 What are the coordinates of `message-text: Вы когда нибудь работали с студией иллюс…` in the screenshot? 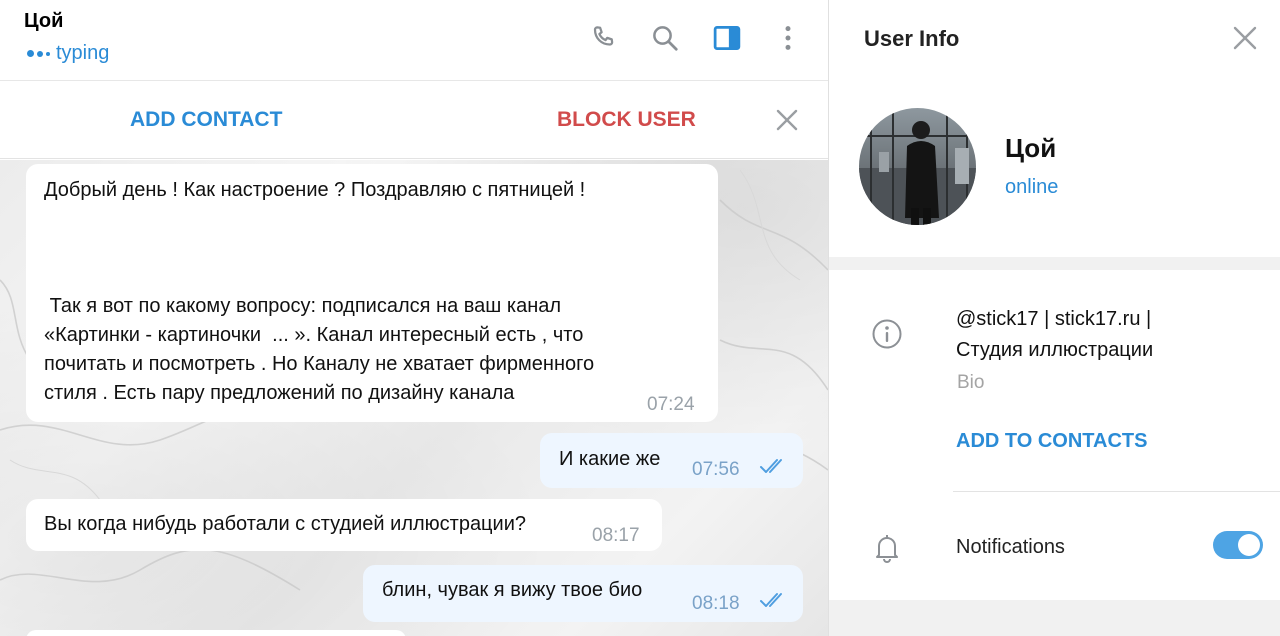 It's located at (285, 524).